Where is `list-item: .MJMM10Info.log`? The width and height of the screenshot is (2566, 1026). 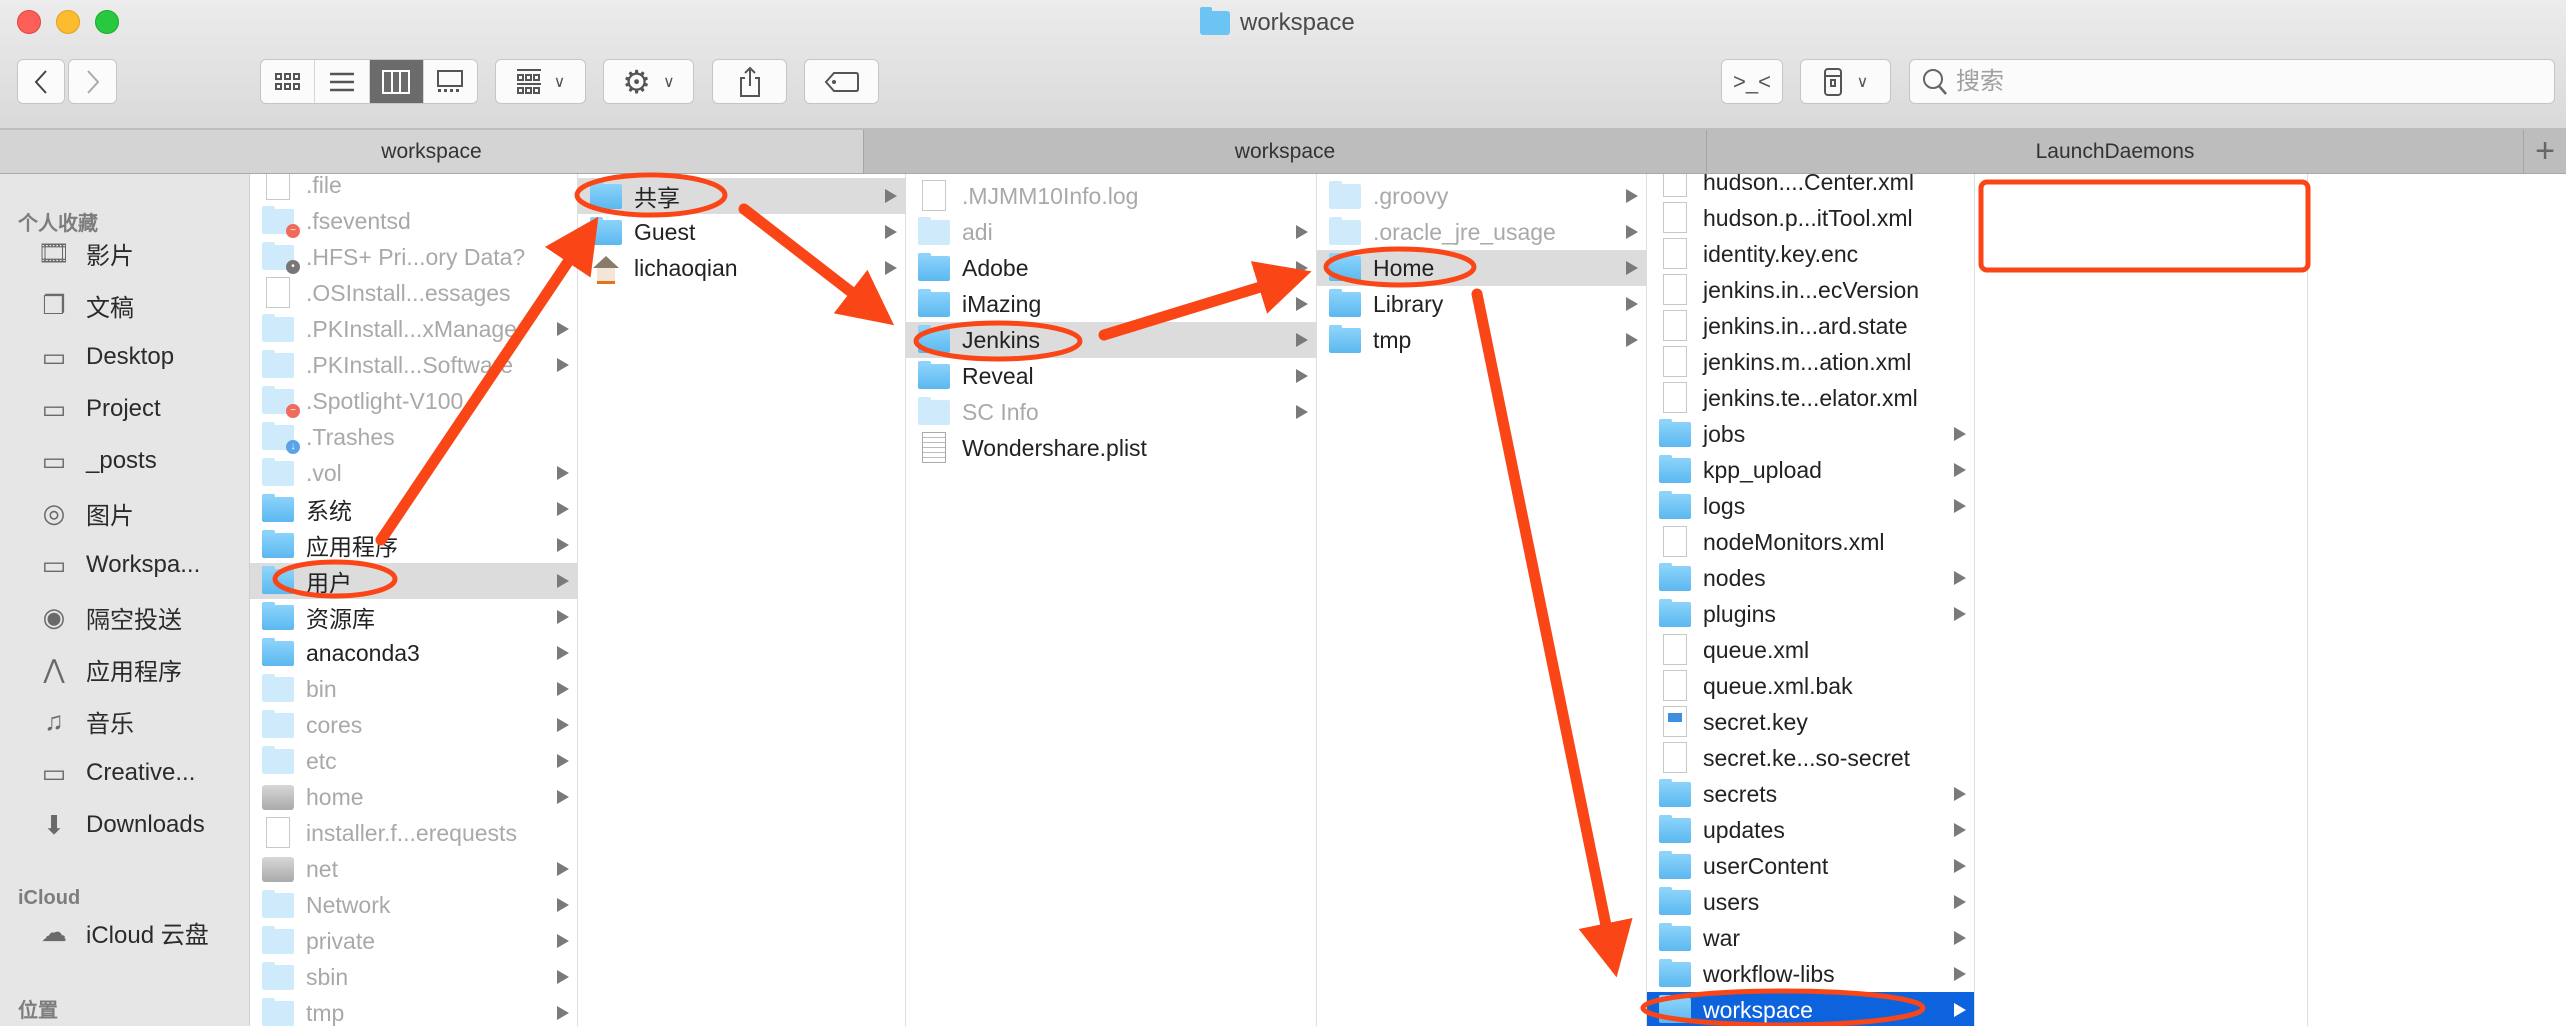 list-item: .MJMM10Info.log is located at coordinates (1111, 196).